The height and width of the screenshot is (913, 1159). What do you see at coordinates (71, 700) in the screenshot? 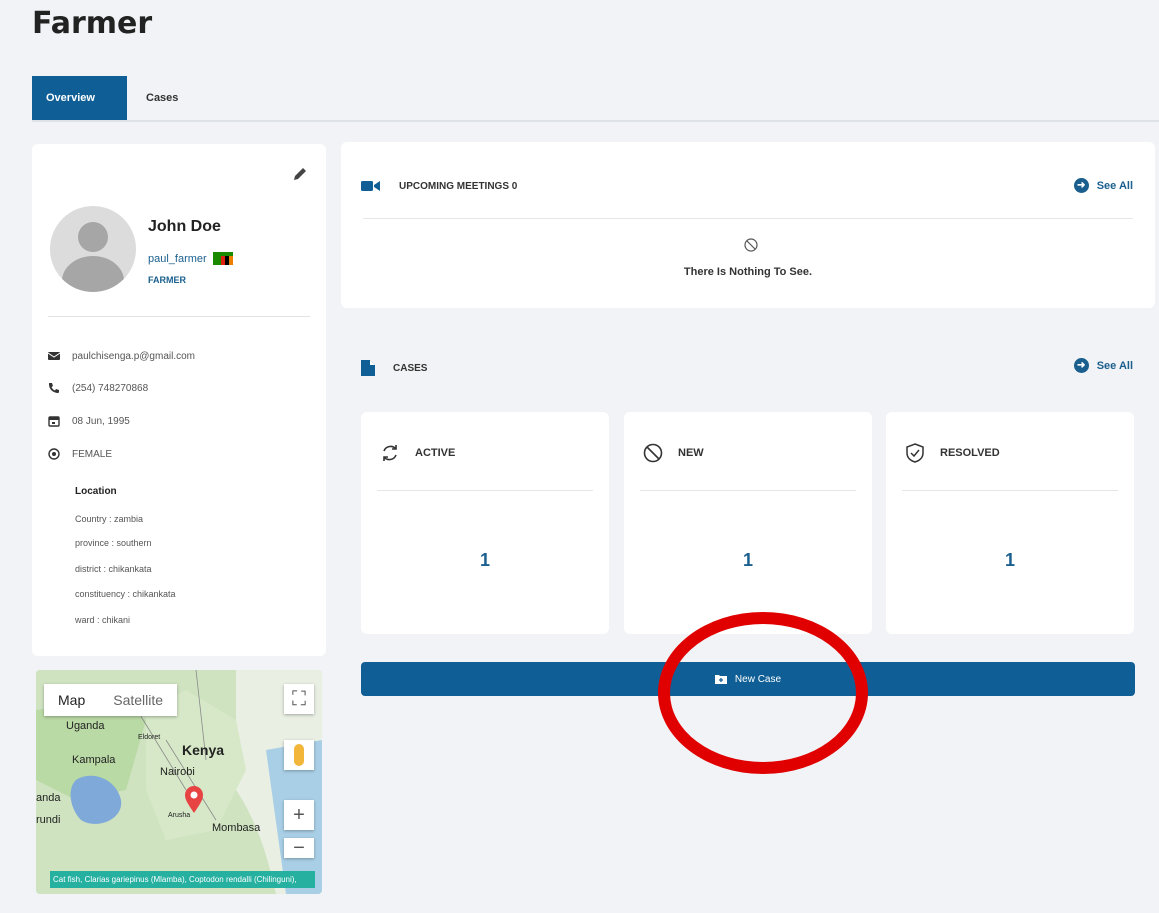
I see `map-tab-map: Map` at bounding box center [71, 700].